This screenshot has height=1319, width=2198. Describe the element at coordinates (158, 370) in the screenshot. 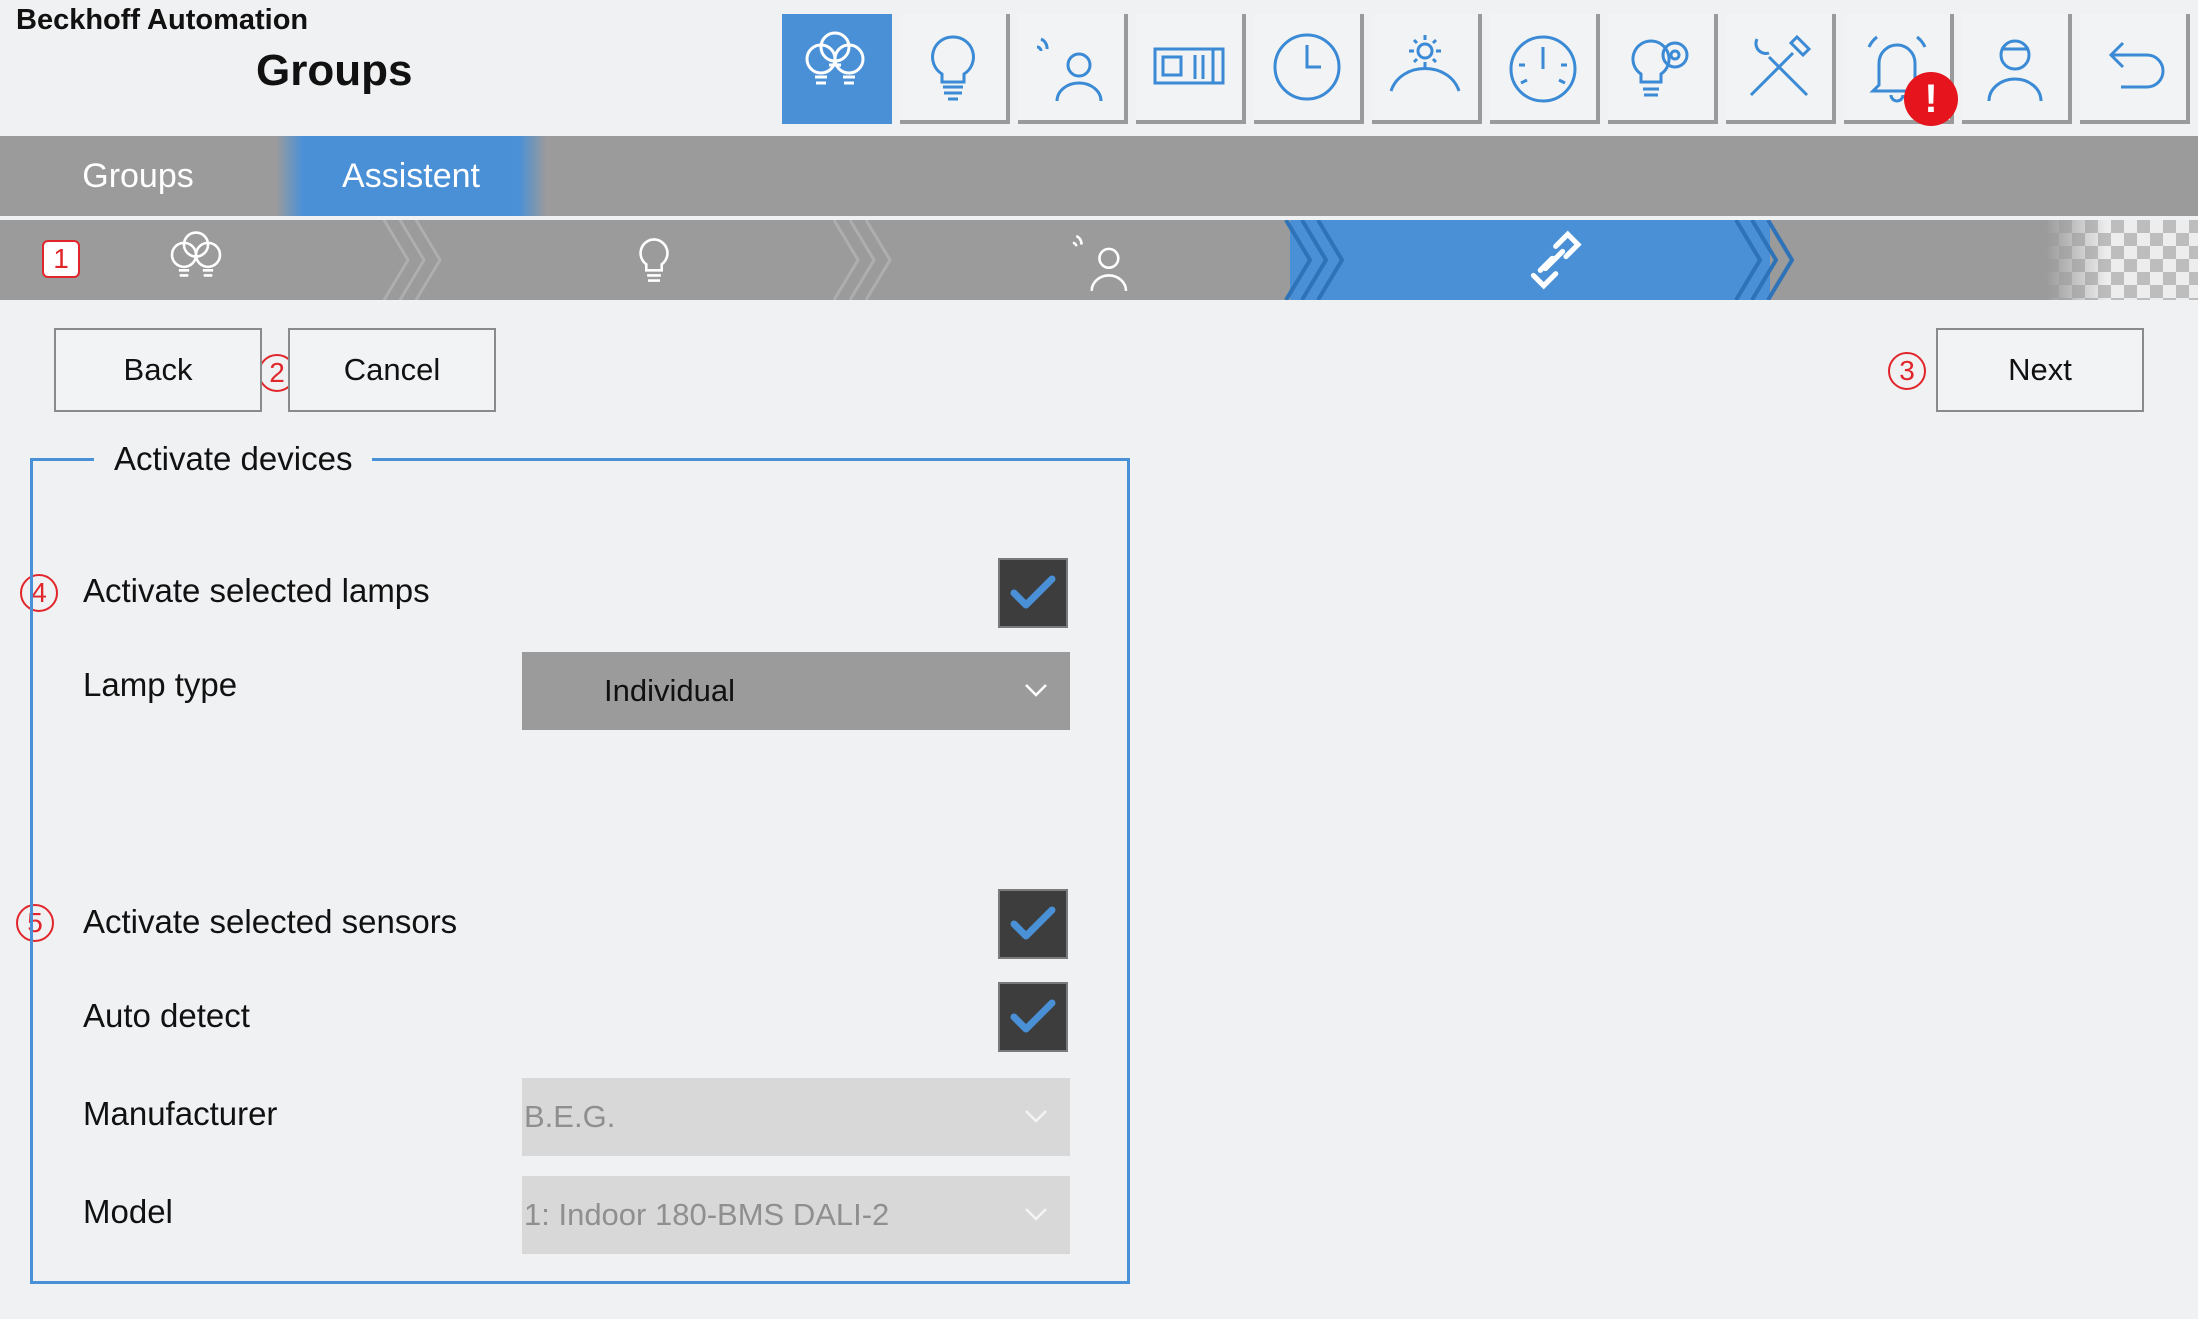

I see `back-button: Back` at that location.